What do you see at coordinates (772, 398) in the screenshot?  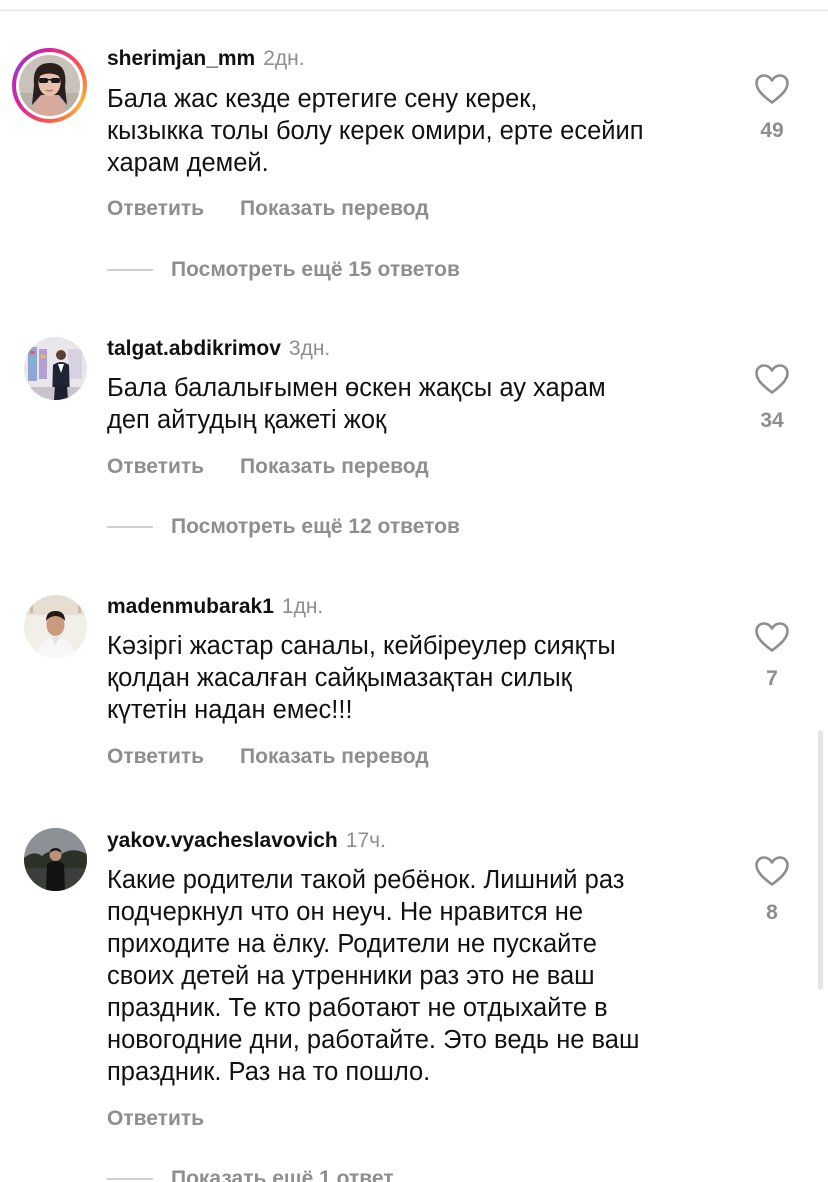 I see `like-control: 34` at bounding box center [772, 398].